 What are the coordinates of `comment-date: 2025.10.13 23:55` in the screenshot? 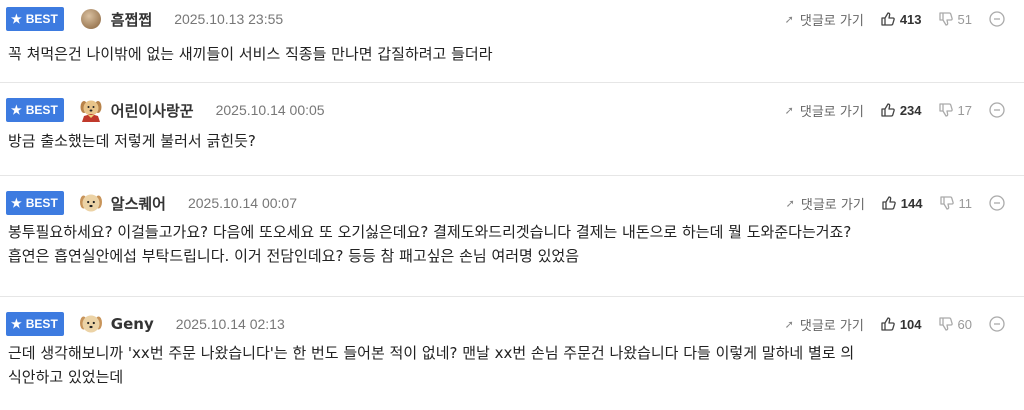 It's located at (229, 19).